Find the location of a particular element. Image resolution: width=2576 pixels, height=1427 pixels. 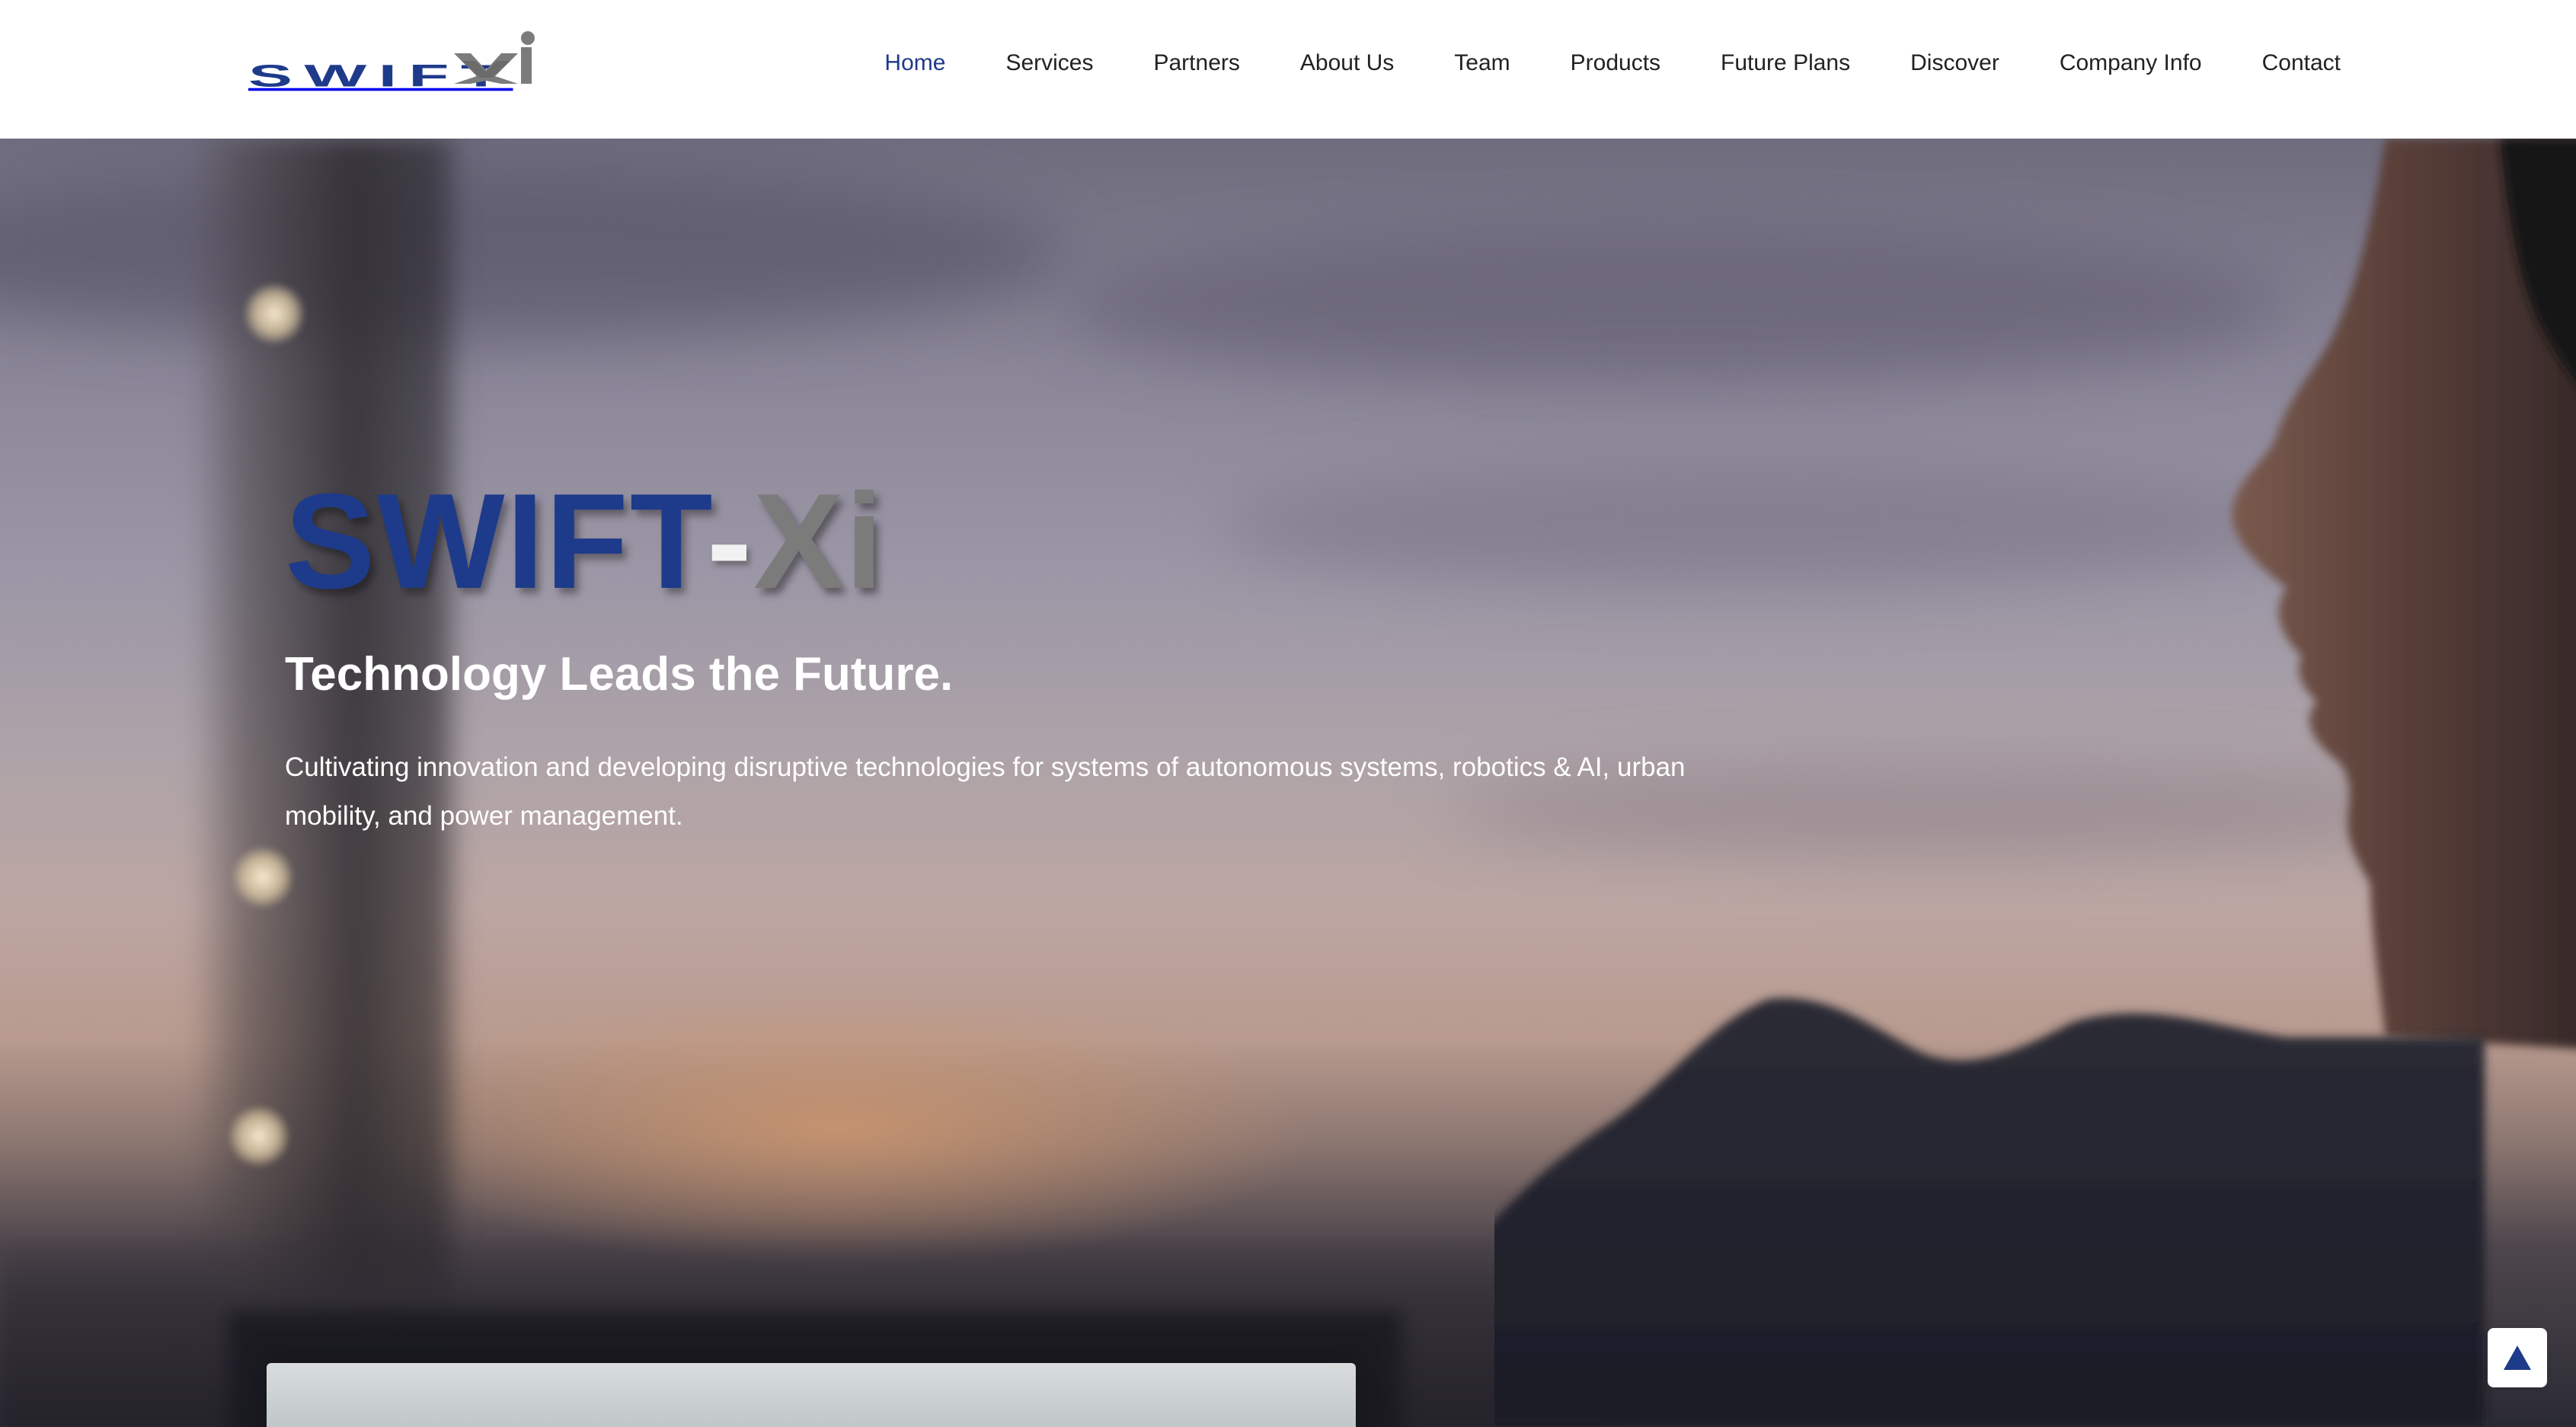

hero-brand-title: SWIFT-Xi is located at coordinates (1046, 541).